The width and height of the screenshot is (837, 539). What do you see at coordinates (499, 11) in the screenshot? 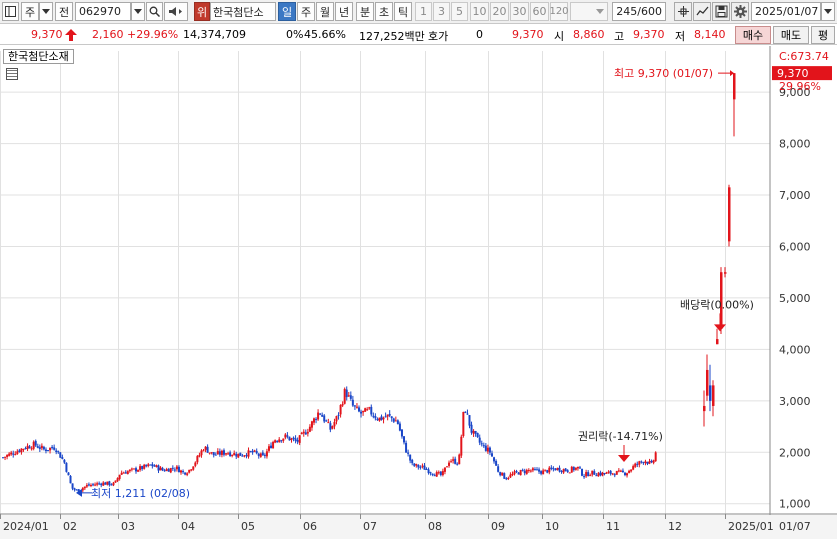
I see `interval-button-20: 20` at bounding box center [499, 11].